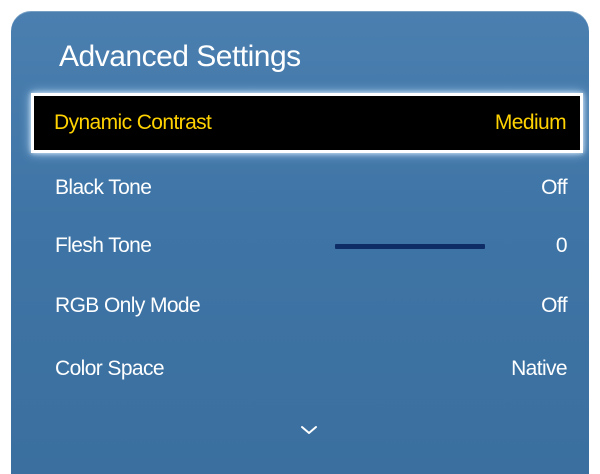 The width and height of the screenshot is (600, 474). What do you see at coordinates (561, 245) in the screenshot?
I see `menu-item-value: 0` at bounding box center [561, 245].